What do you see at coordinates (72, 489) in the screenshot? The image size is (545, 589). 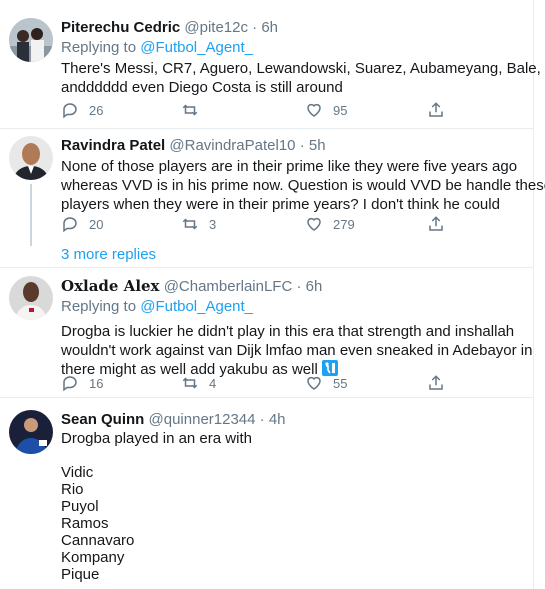 I see `text-line: Rio` at bounding box center [72, 489].